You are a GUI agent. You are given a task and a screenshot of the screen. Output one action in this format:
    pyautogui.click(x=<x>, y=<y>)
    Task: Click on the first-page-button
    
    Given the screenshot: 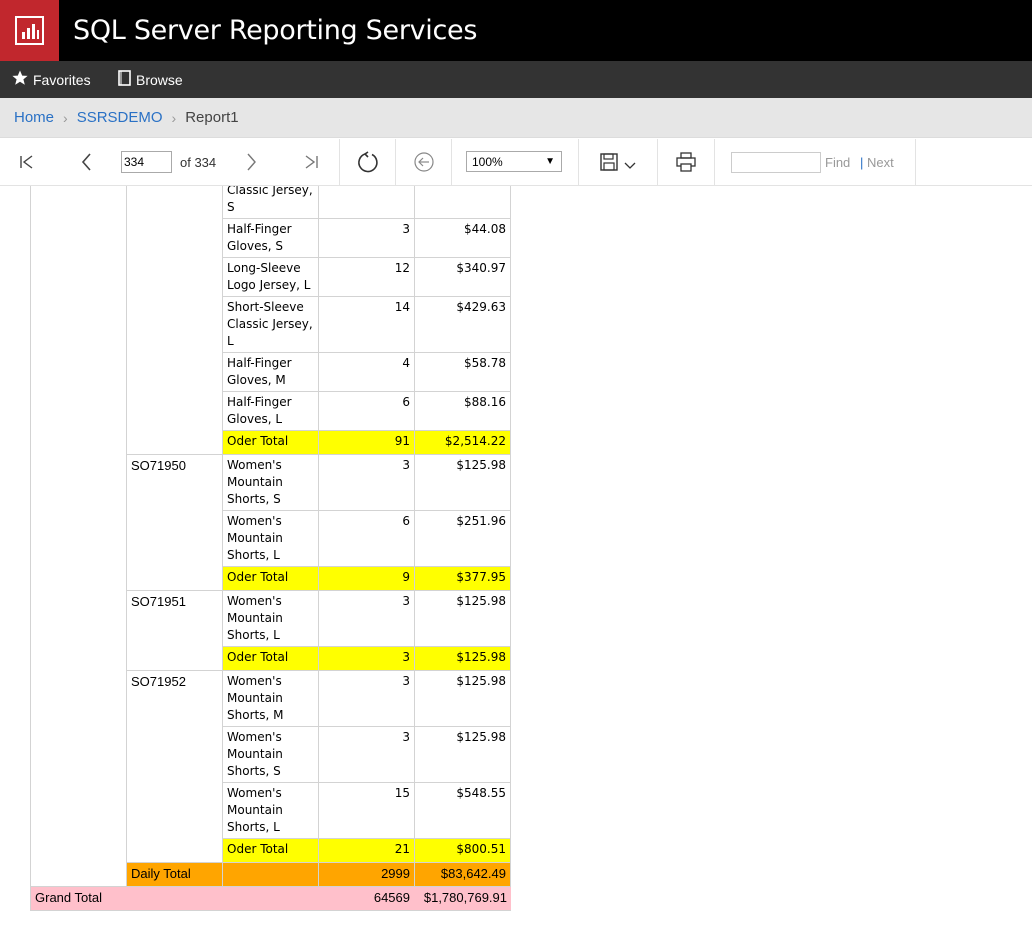 What is the action you would take?
    pyautogui.click(x=27, y=162)
    